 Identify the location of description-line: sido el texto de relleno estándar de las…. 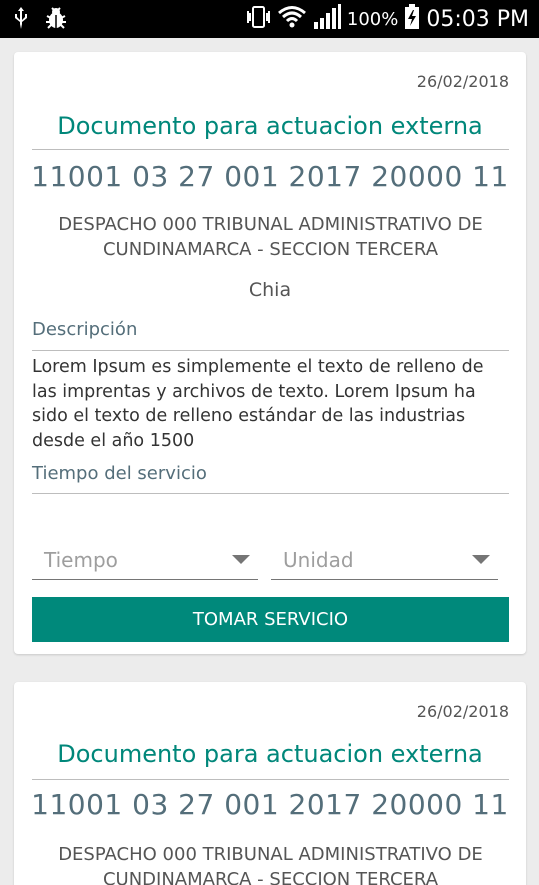
(249, 416).